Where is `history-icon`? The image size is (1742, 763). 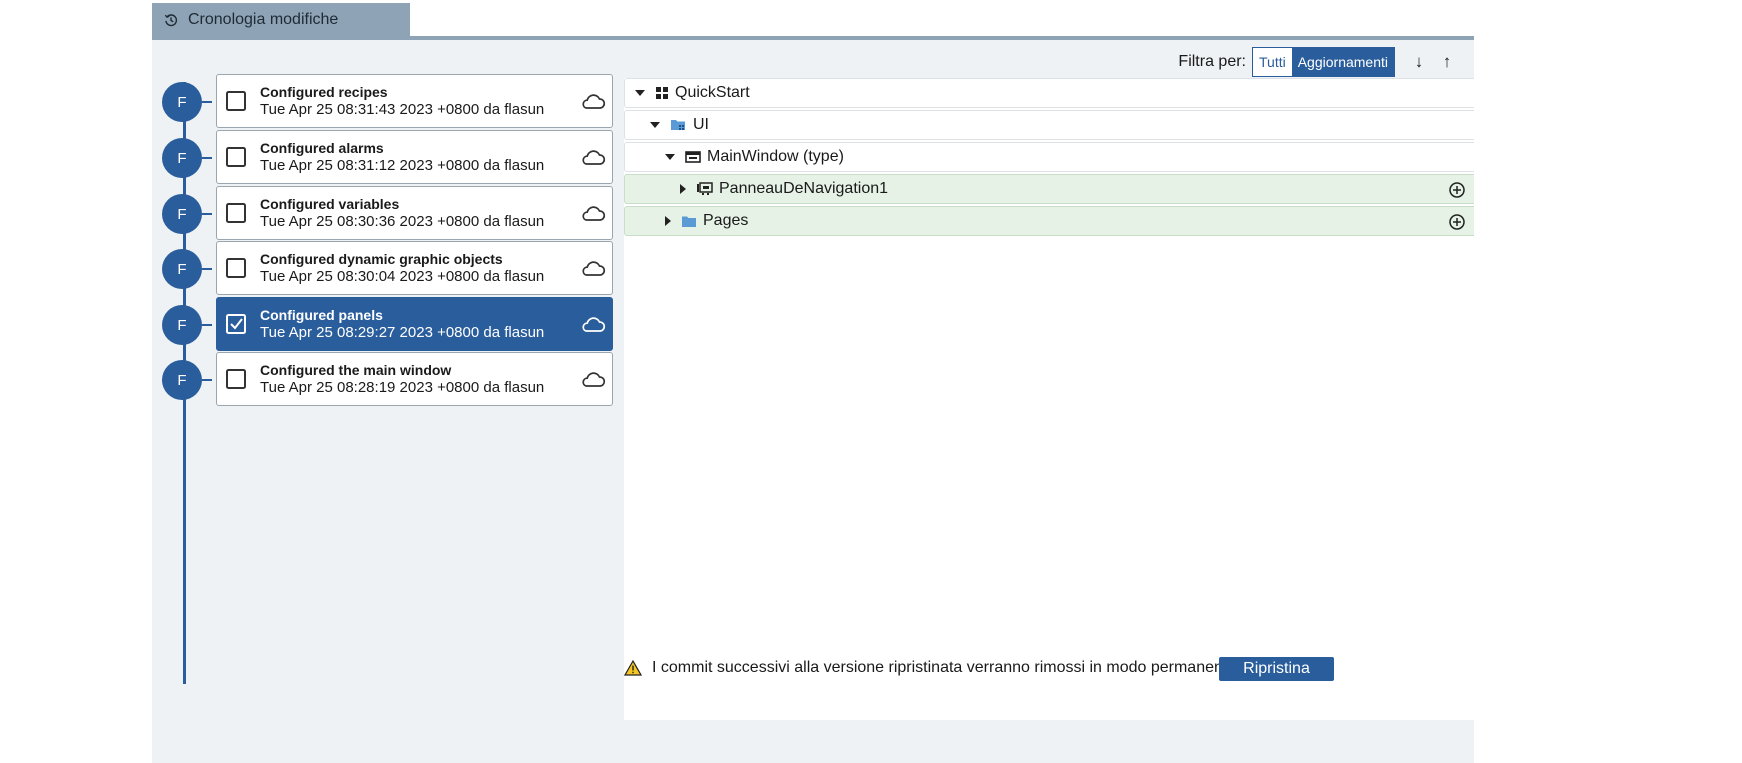 history-icon is located at coordinates (171, 19).